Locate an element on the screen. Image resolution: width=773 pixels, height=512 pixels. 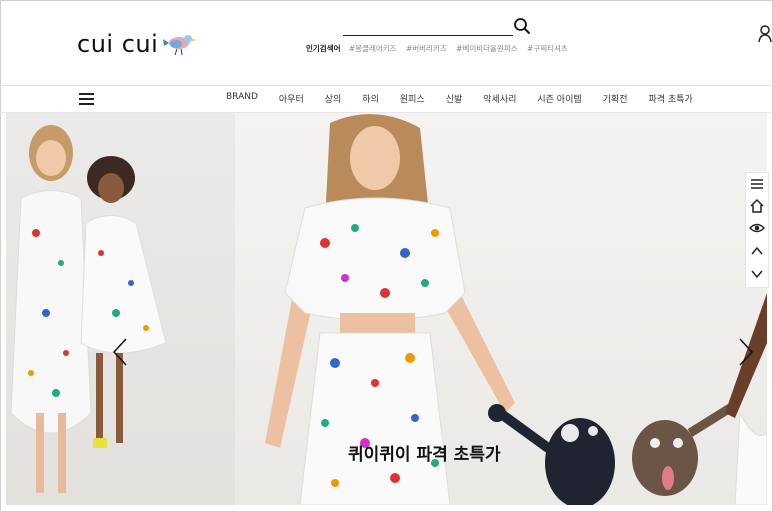
nav-item-special-price: 파격 초특가 is located at coordinates (671, 98).